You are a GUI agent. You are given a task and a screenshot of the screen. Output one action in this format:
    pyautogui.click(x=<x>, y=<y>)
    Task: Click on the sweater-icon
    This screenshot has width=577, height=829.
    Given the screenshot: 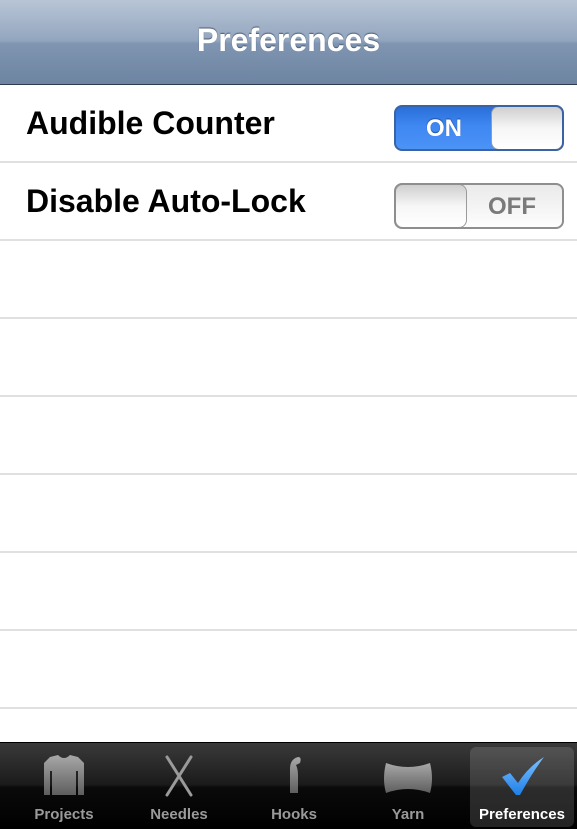 What is the action you would take?
    pyautogui.click(x=64, y=775)
    